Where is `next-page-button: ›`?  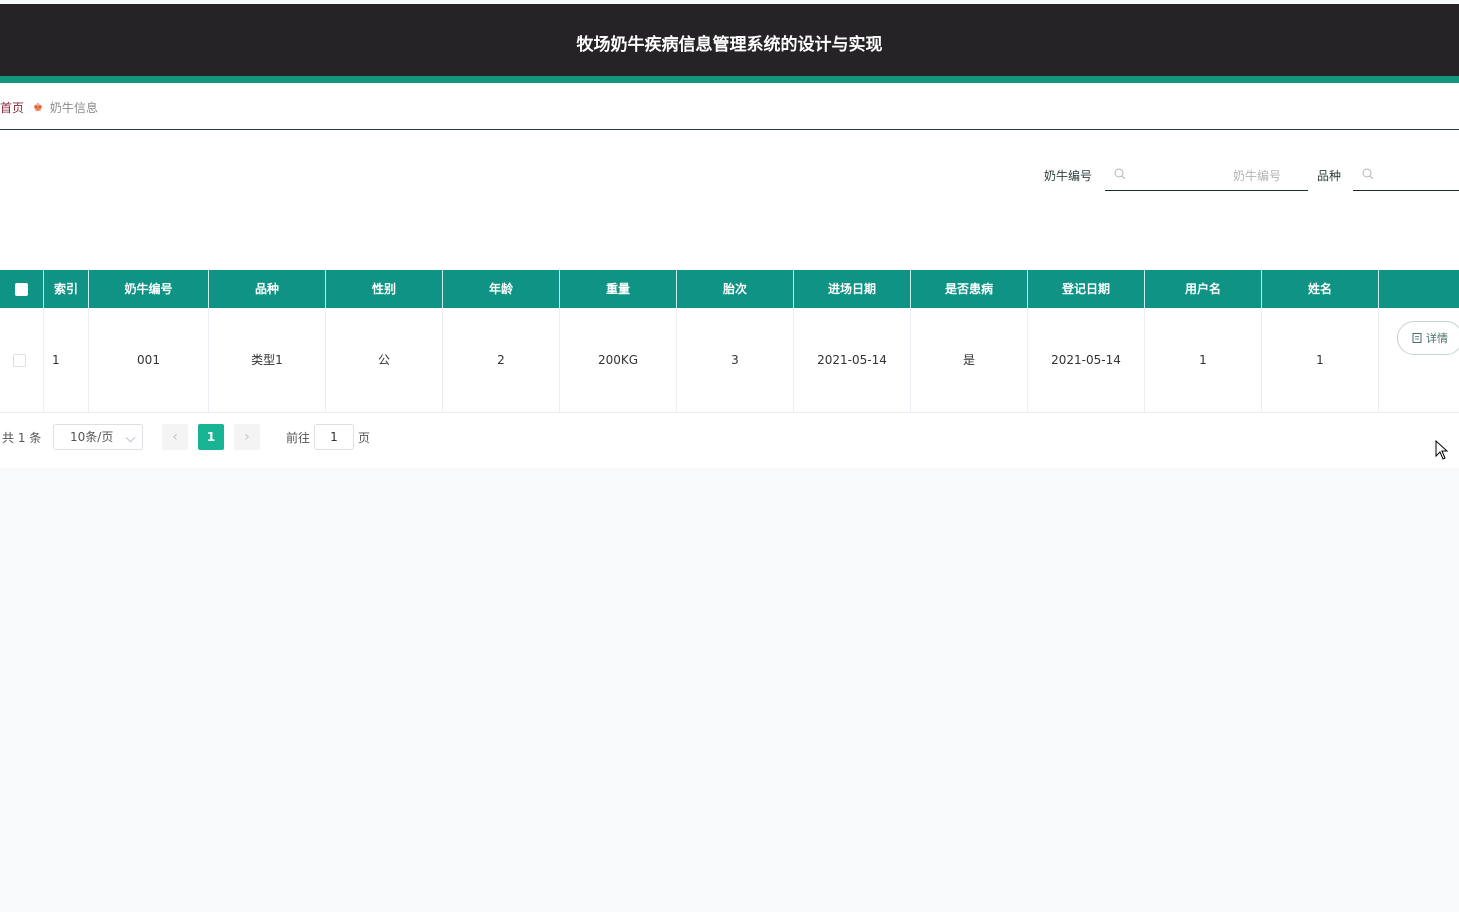
next-page-button: › is located at coordinates (247, 437).